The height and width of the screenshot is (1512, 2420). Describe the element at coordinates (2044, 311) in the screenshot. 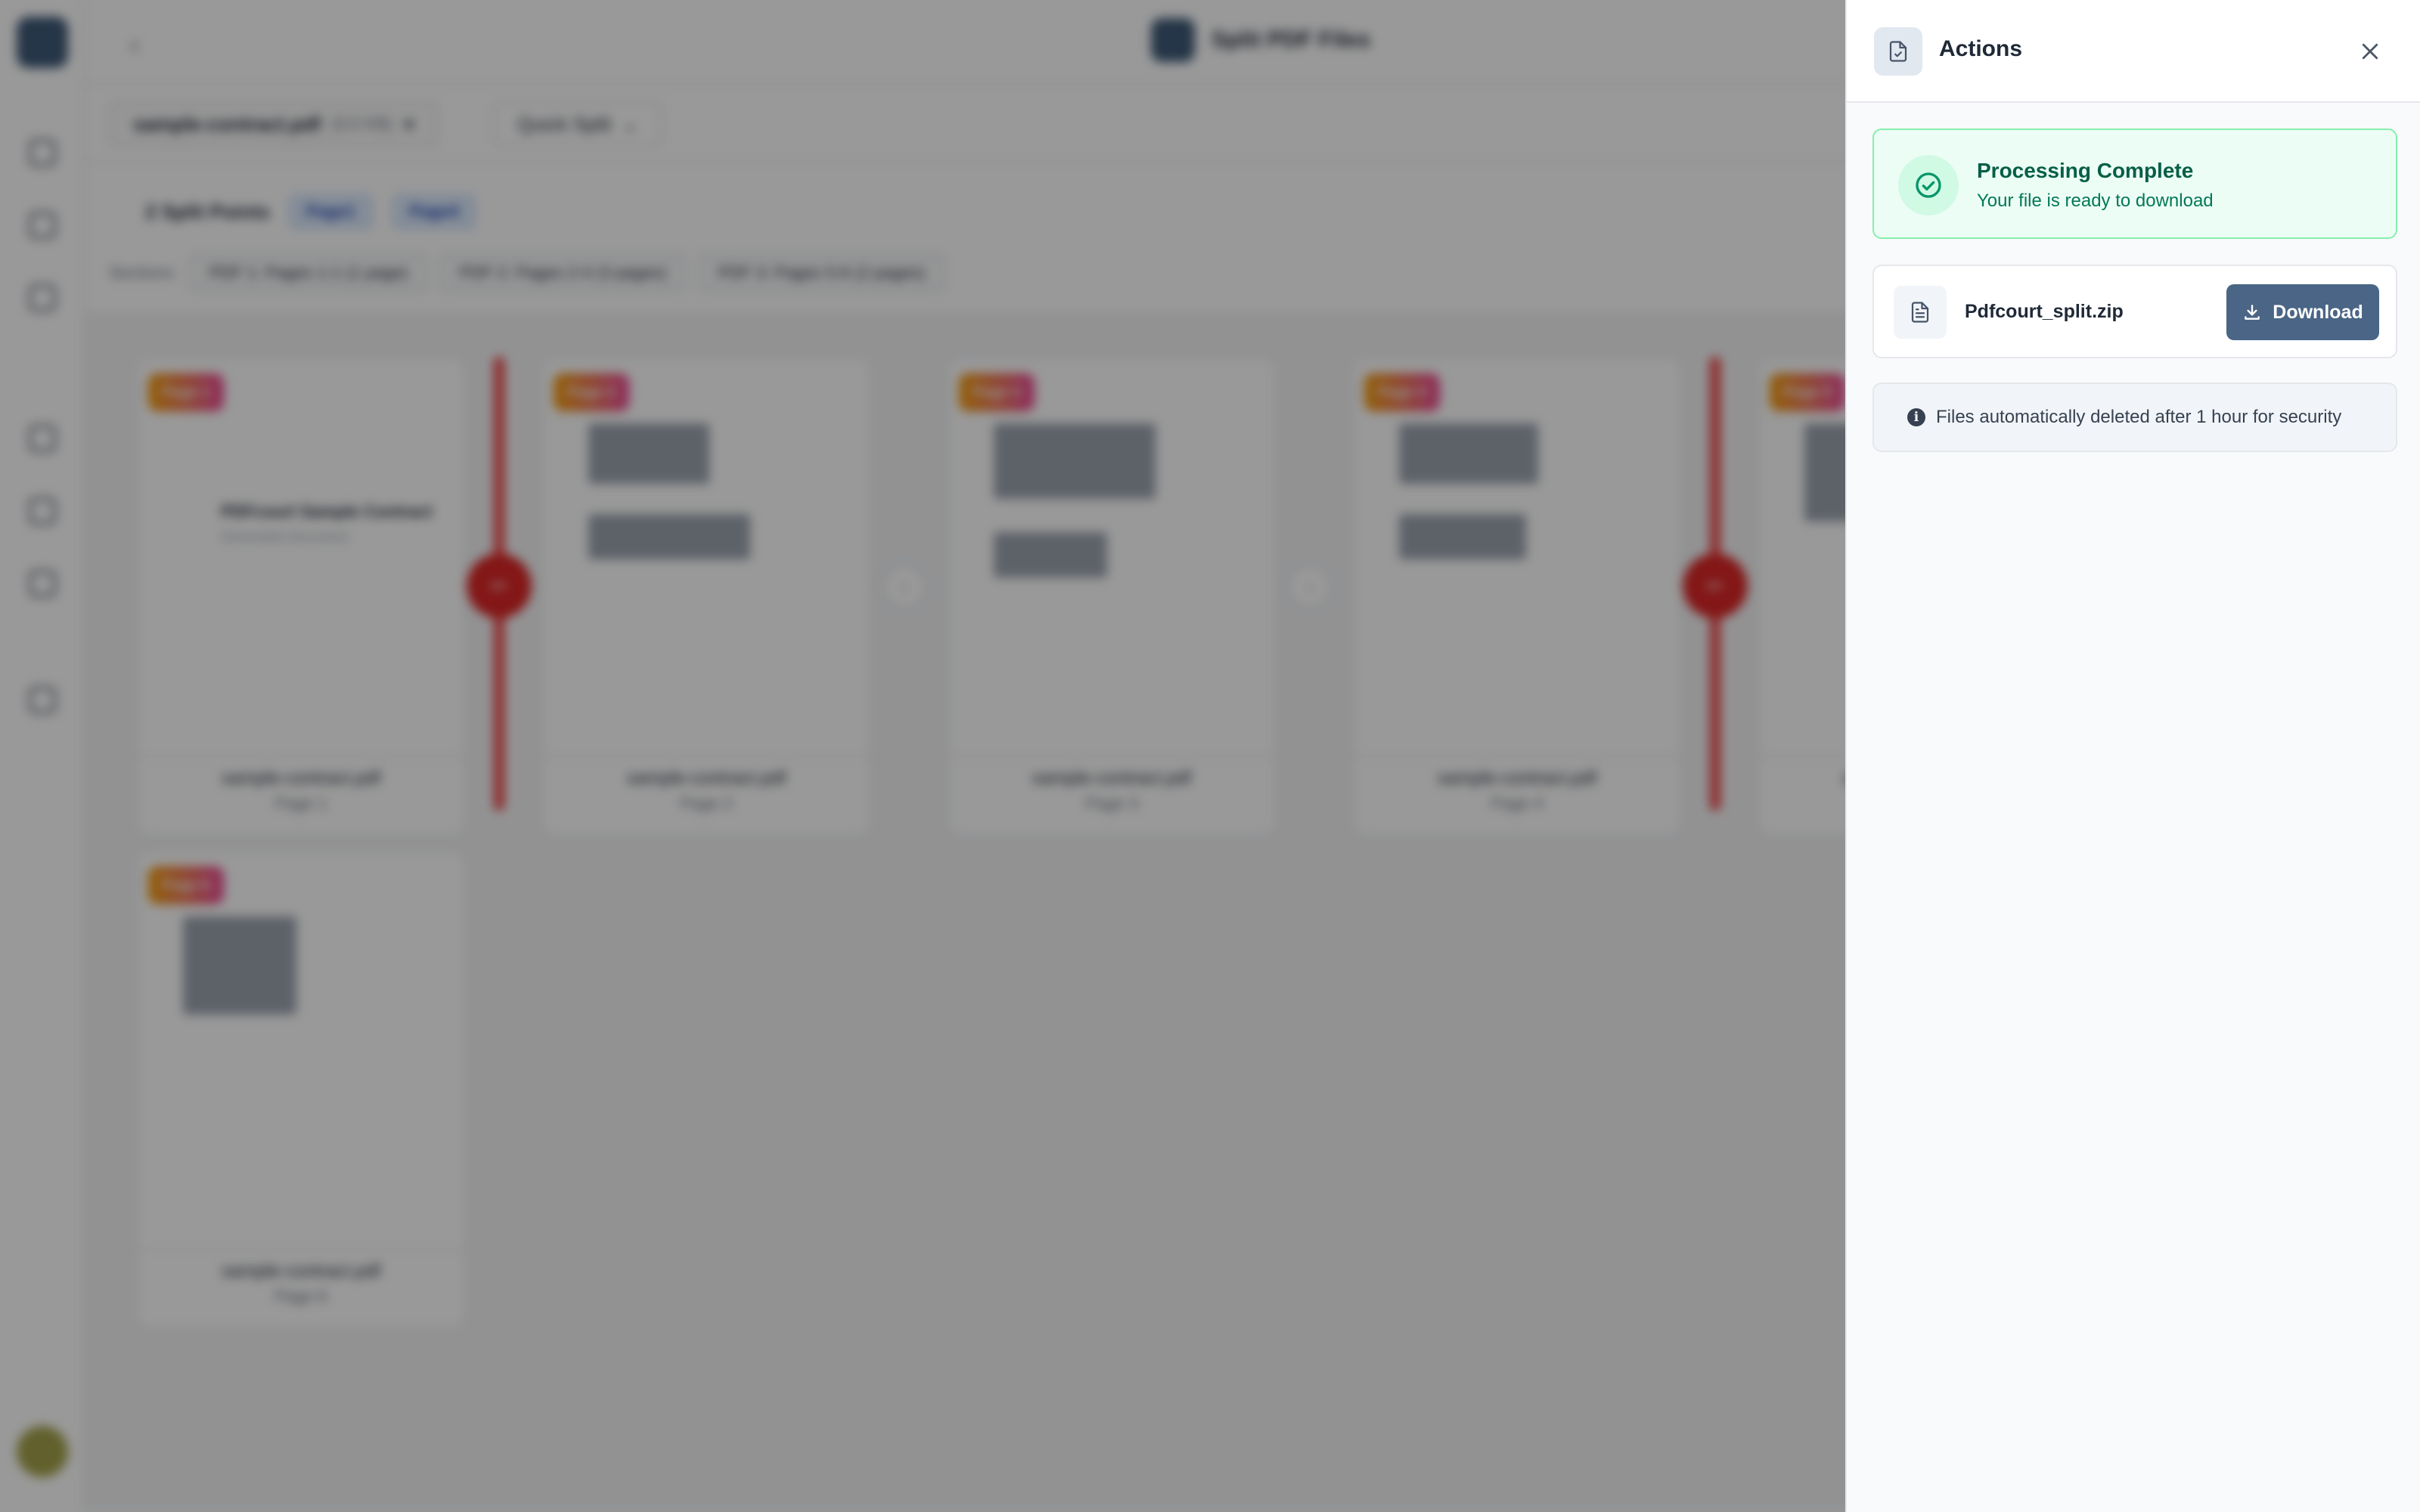

I see `output-file-name: Pdfcourt_split.zip` at that location.